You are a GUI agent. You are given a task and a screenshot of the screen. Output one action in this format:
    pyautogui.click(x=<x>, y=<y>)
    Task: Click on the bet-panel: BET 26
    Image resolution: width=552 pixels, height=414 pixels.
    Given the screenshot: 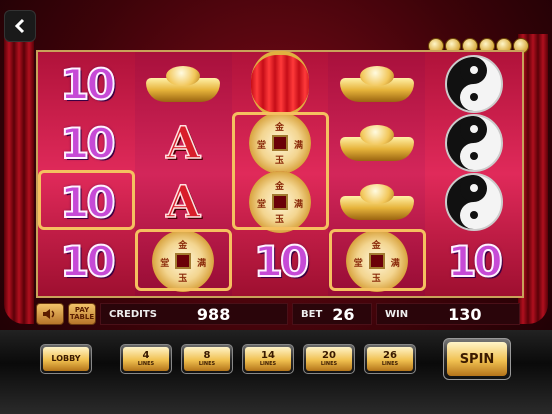 What is the action you would take?
    pyautogui.click(x=332, y=314)
    